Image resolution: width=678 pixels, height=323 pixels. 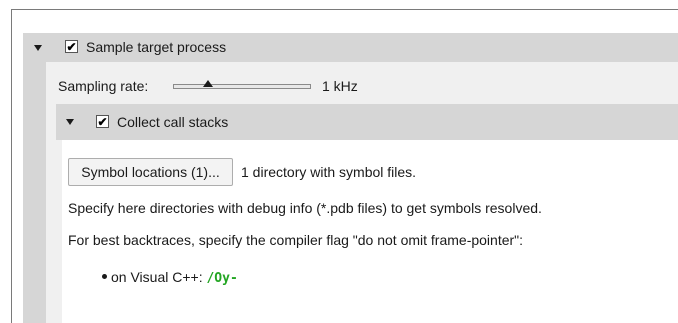 What do you see at coordinates (340, 86) in the screenshot?
I see `sampling-rate-value: 1 kHz` at bounding box center [340, 86].